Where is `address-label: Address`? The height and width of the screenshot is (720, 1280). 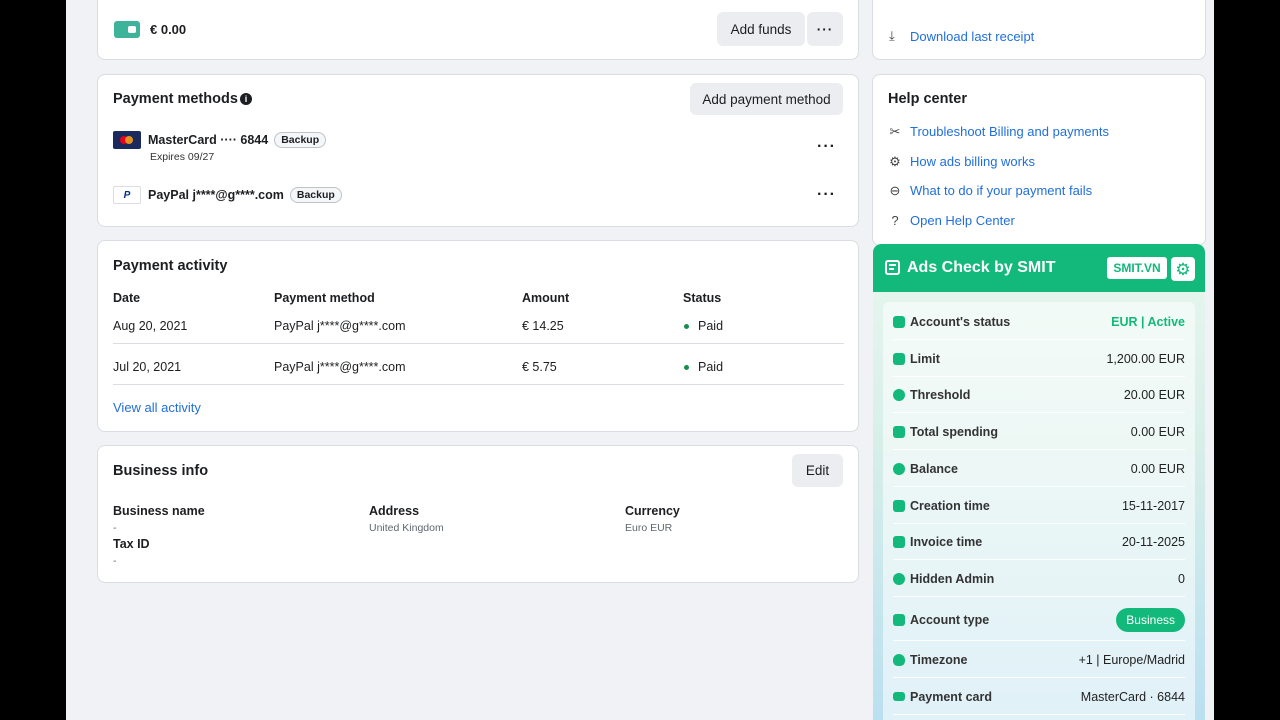
address-label: Address is located at coordinates (394, 511).